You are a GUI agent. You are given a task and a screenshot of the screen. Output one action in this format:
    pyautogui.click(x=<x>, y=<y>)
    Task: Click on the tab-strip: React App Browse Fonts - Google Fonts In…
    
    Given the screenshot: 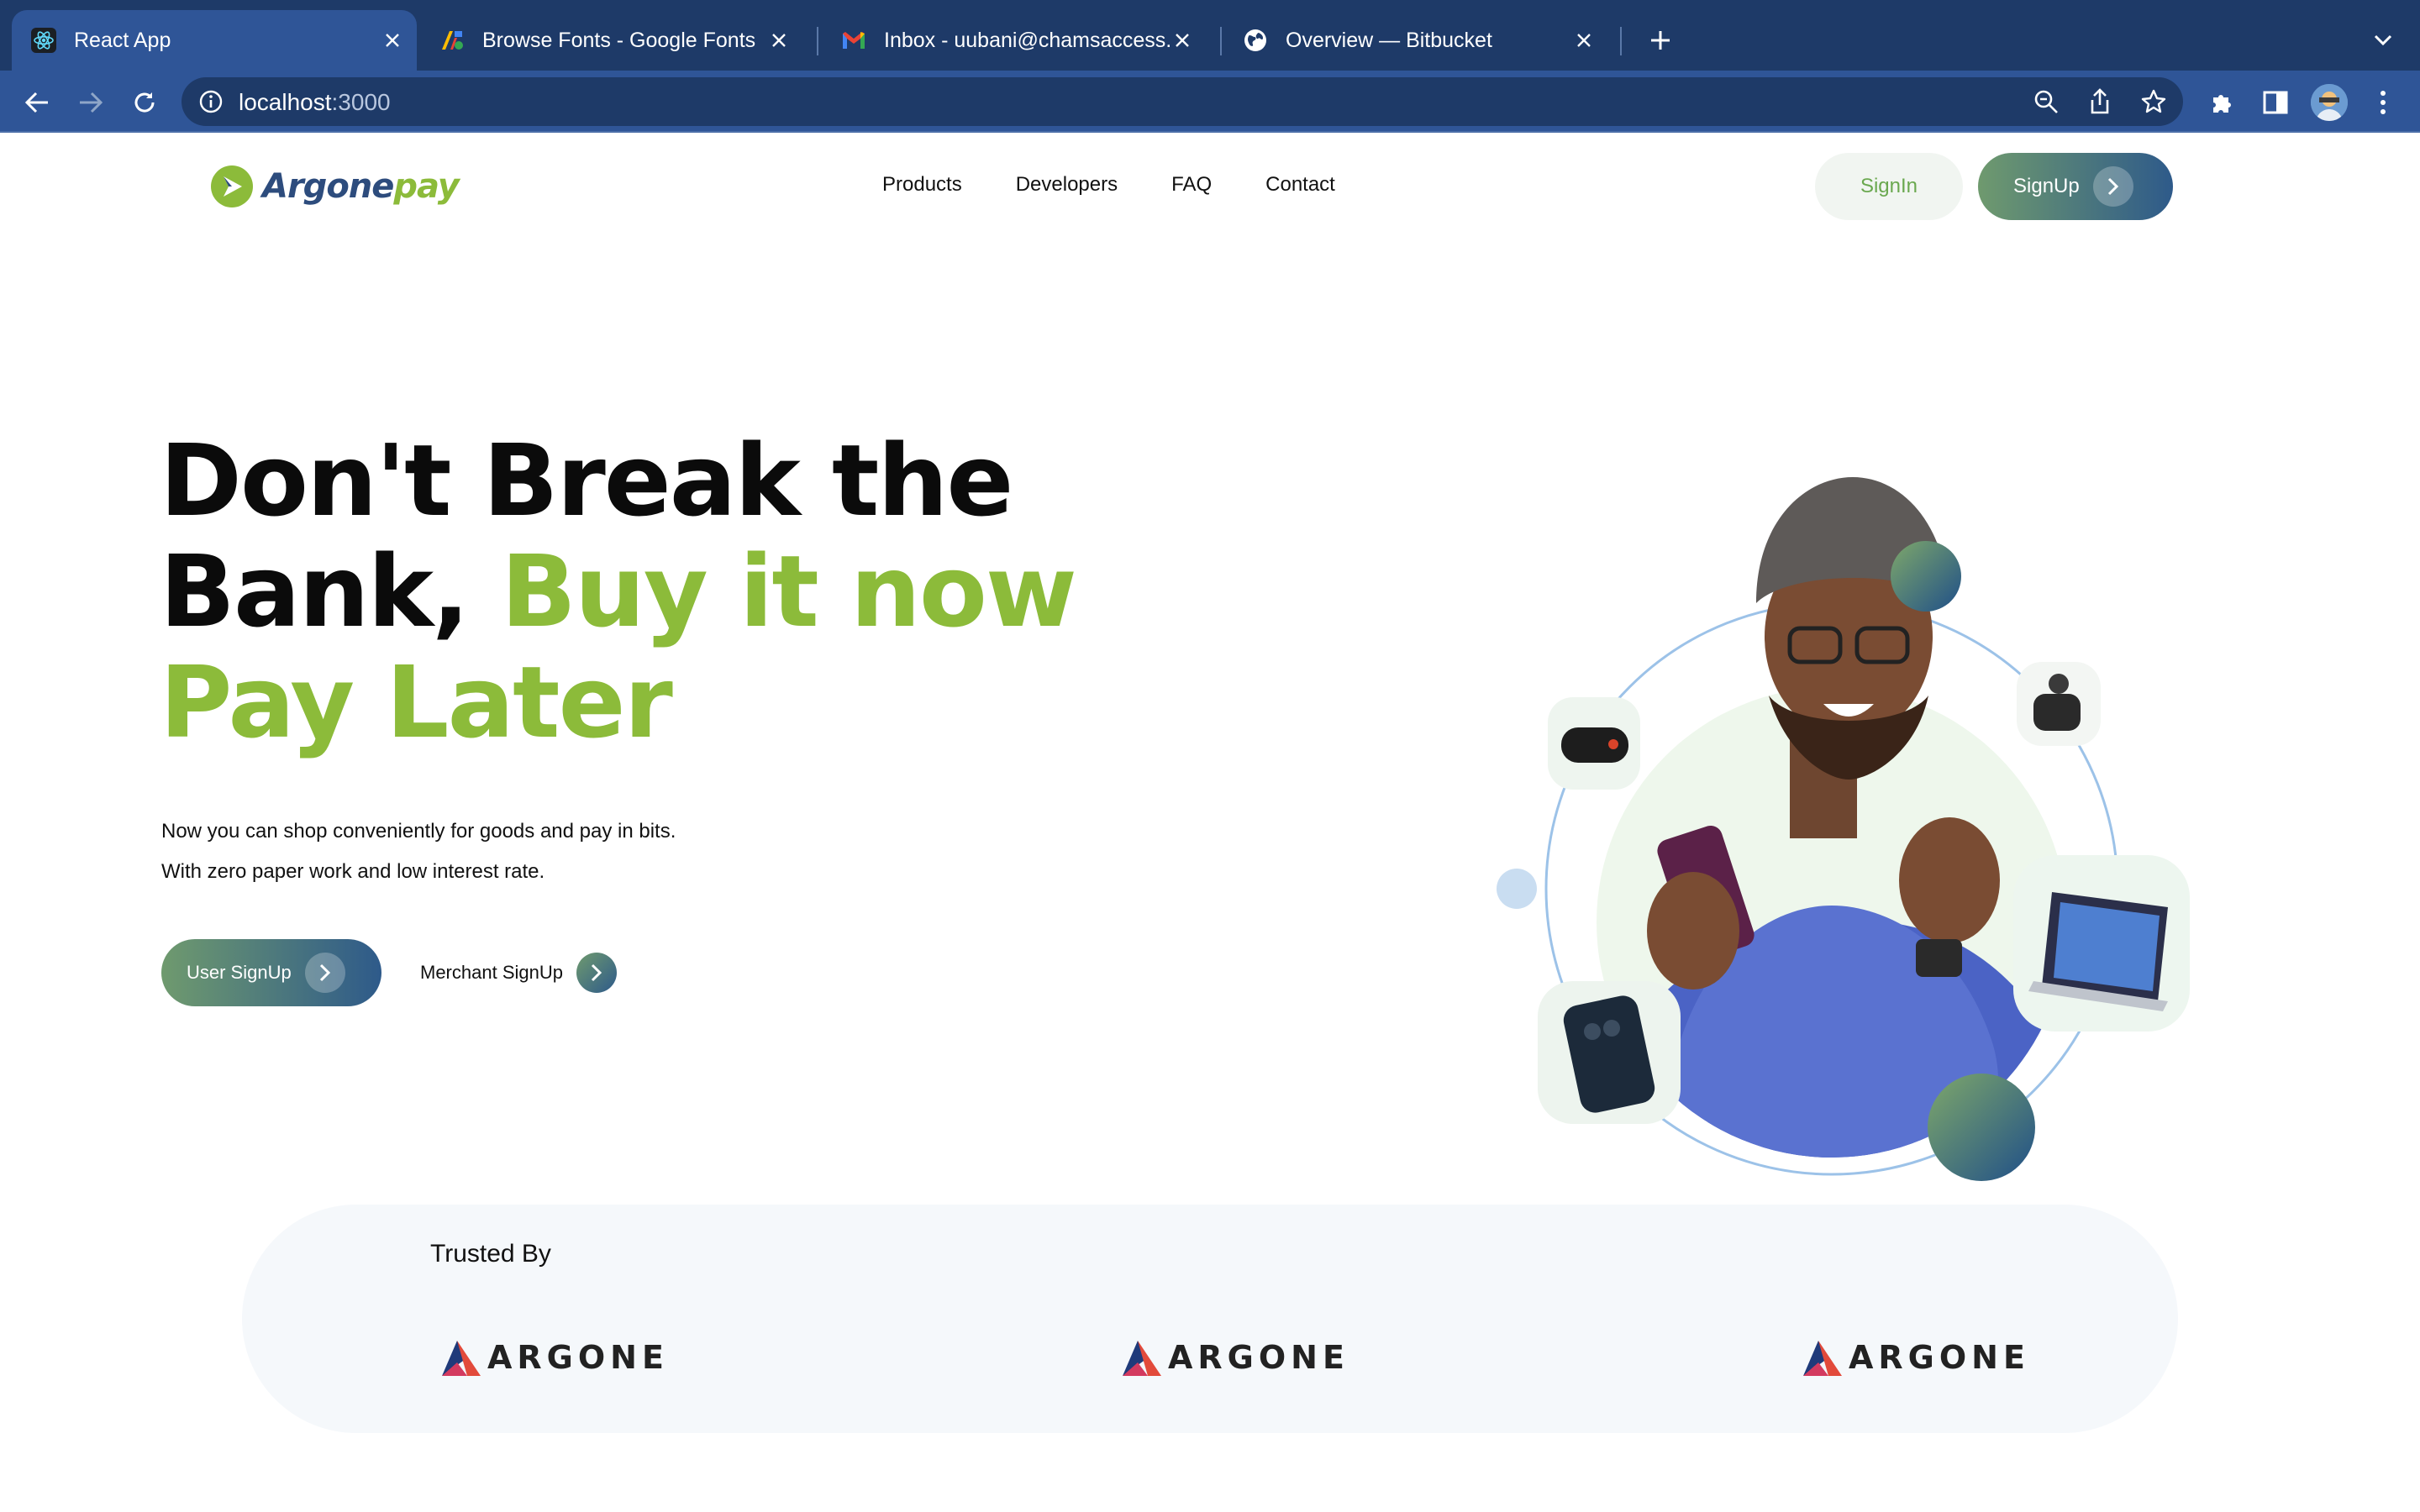 What is the action you would take?
    pyautogui.click(x=1210, y=35)
    